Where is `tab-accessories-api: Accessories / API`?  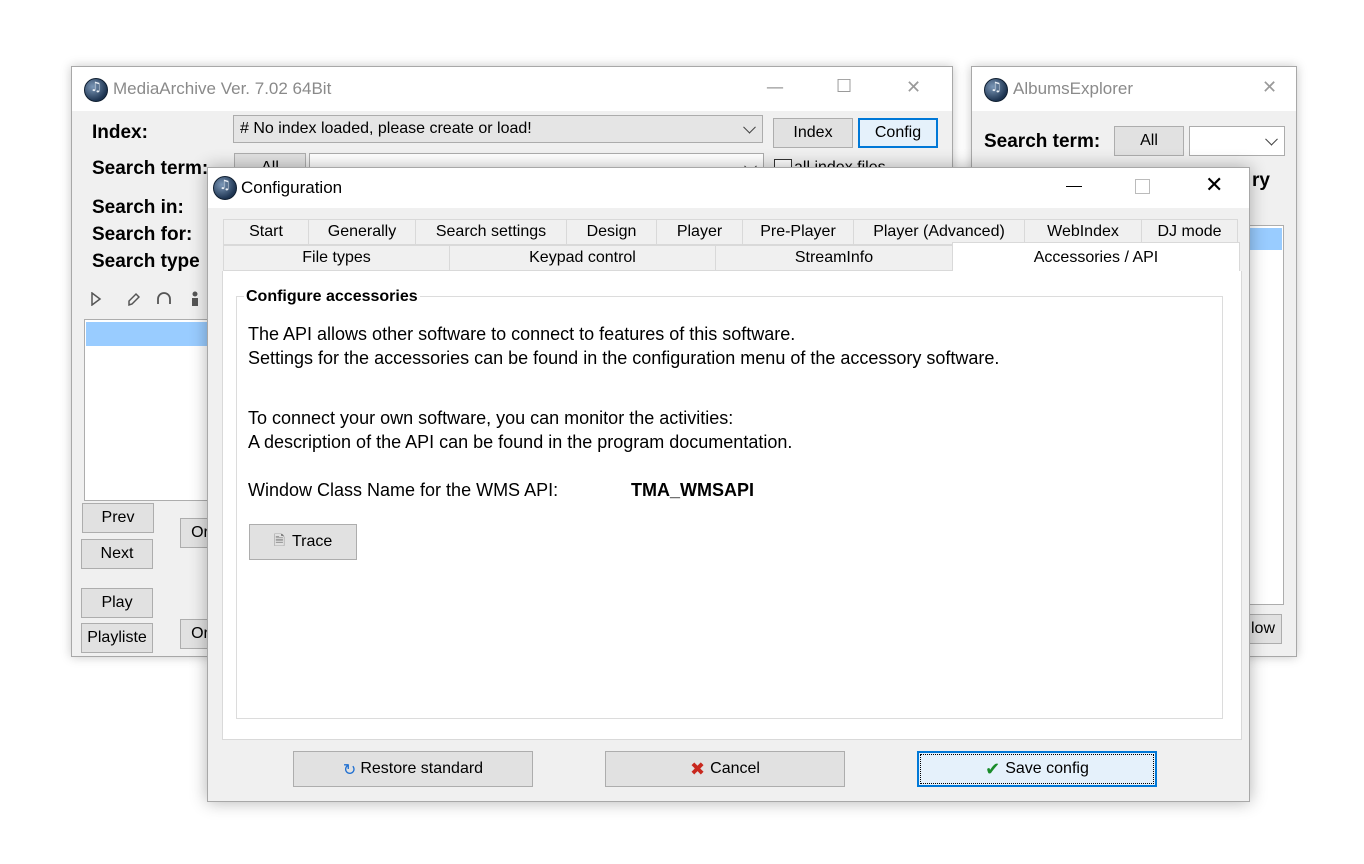
tab-accessories-api: Accessories / API is located at coordinates (1096, 257).